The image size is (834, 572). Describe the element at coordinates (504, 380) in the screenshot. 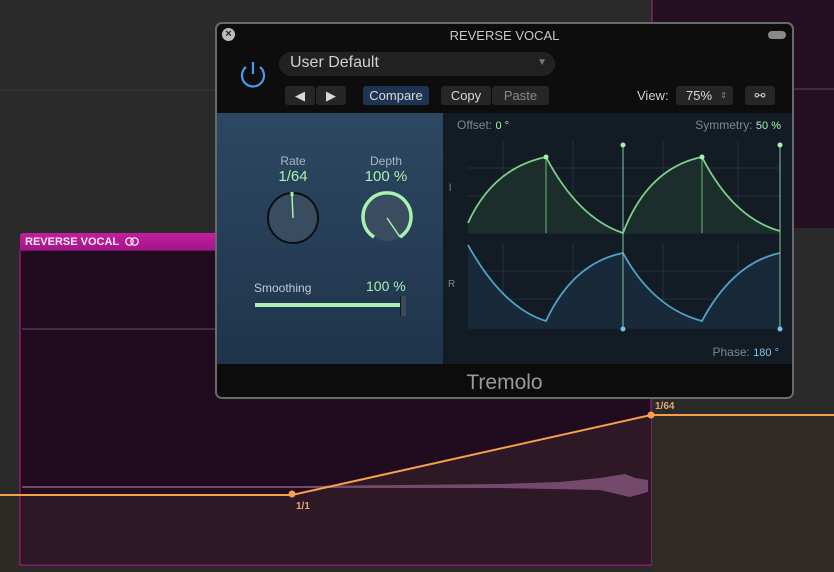

I see `plugin-name: Tremolo` at that location.